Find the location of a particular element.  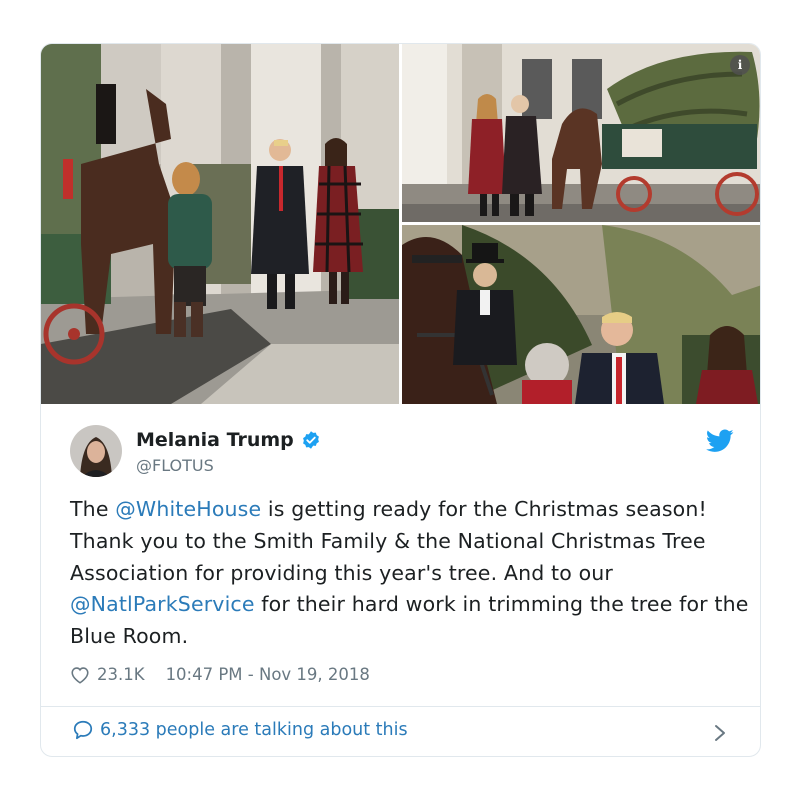

photo-horse-greeting is located at coordinates (581, 314).